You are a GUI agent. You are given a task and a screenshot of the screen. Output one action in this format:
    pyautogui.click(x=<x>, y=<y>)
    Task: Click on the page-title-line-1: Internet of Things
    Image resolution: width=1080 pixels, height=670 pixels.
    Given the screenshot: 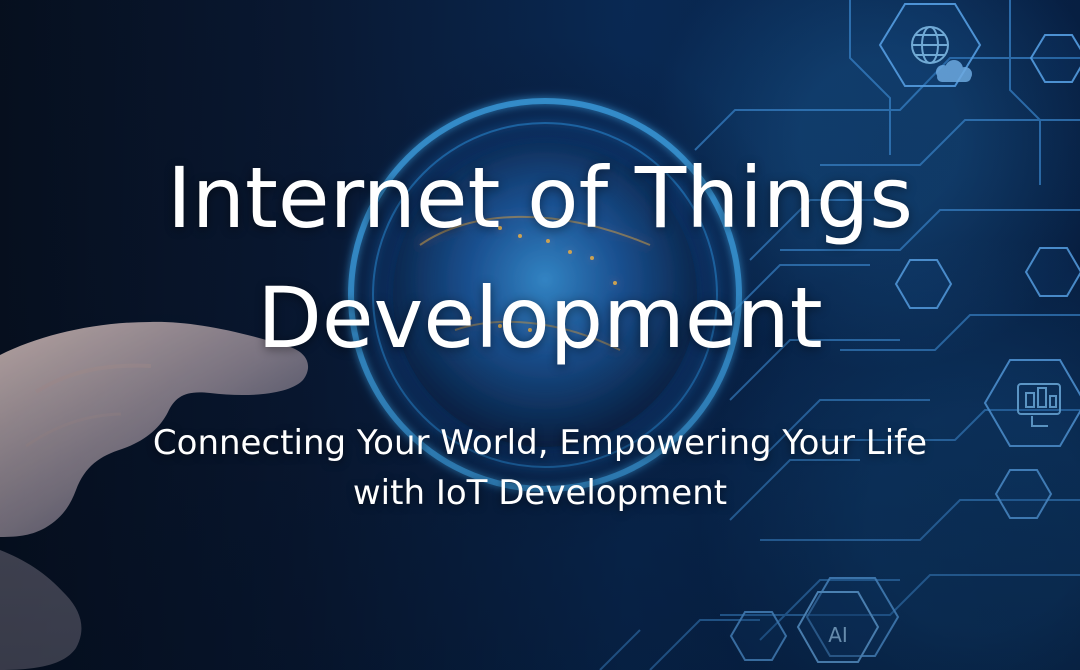 What is the action you would take?
    pyautogui.click(x=540, y=198)
    